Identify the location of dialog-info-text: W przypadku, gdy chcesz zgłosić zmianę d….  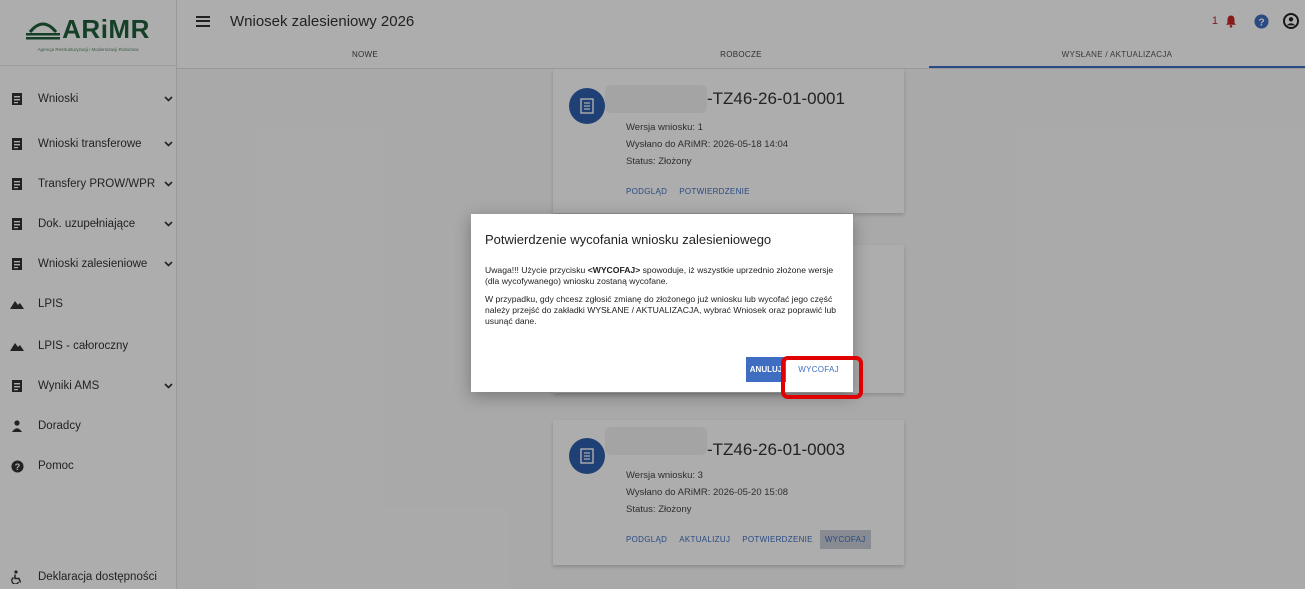
(661, 310).